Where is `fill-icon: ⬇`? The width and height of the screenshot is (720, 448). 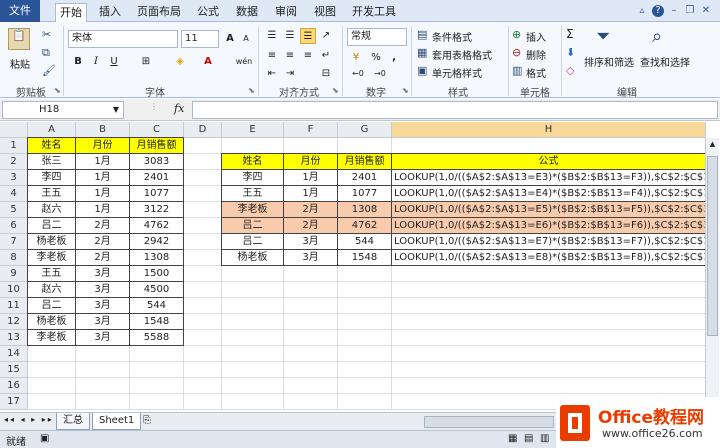 fill-icon: ⬇ is located at coordinates (570, 52).